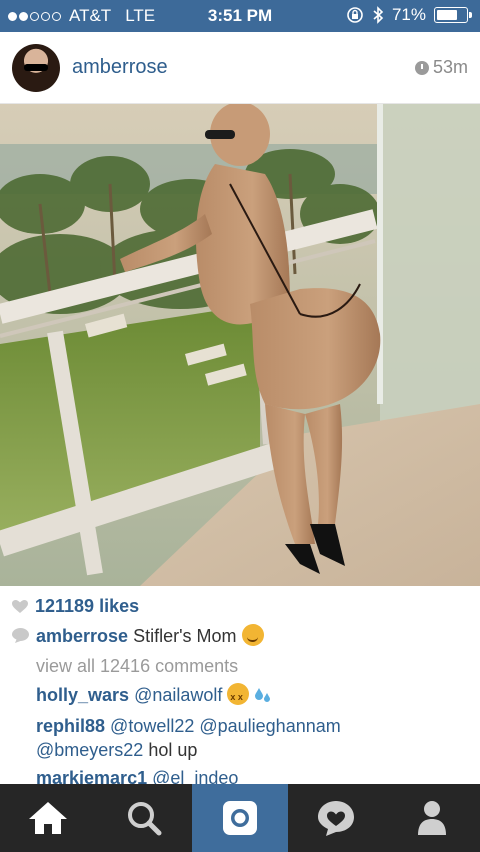 This screenshot has height=852, width=480. I want to click on bottom-tab-bar, so click(240, 818).